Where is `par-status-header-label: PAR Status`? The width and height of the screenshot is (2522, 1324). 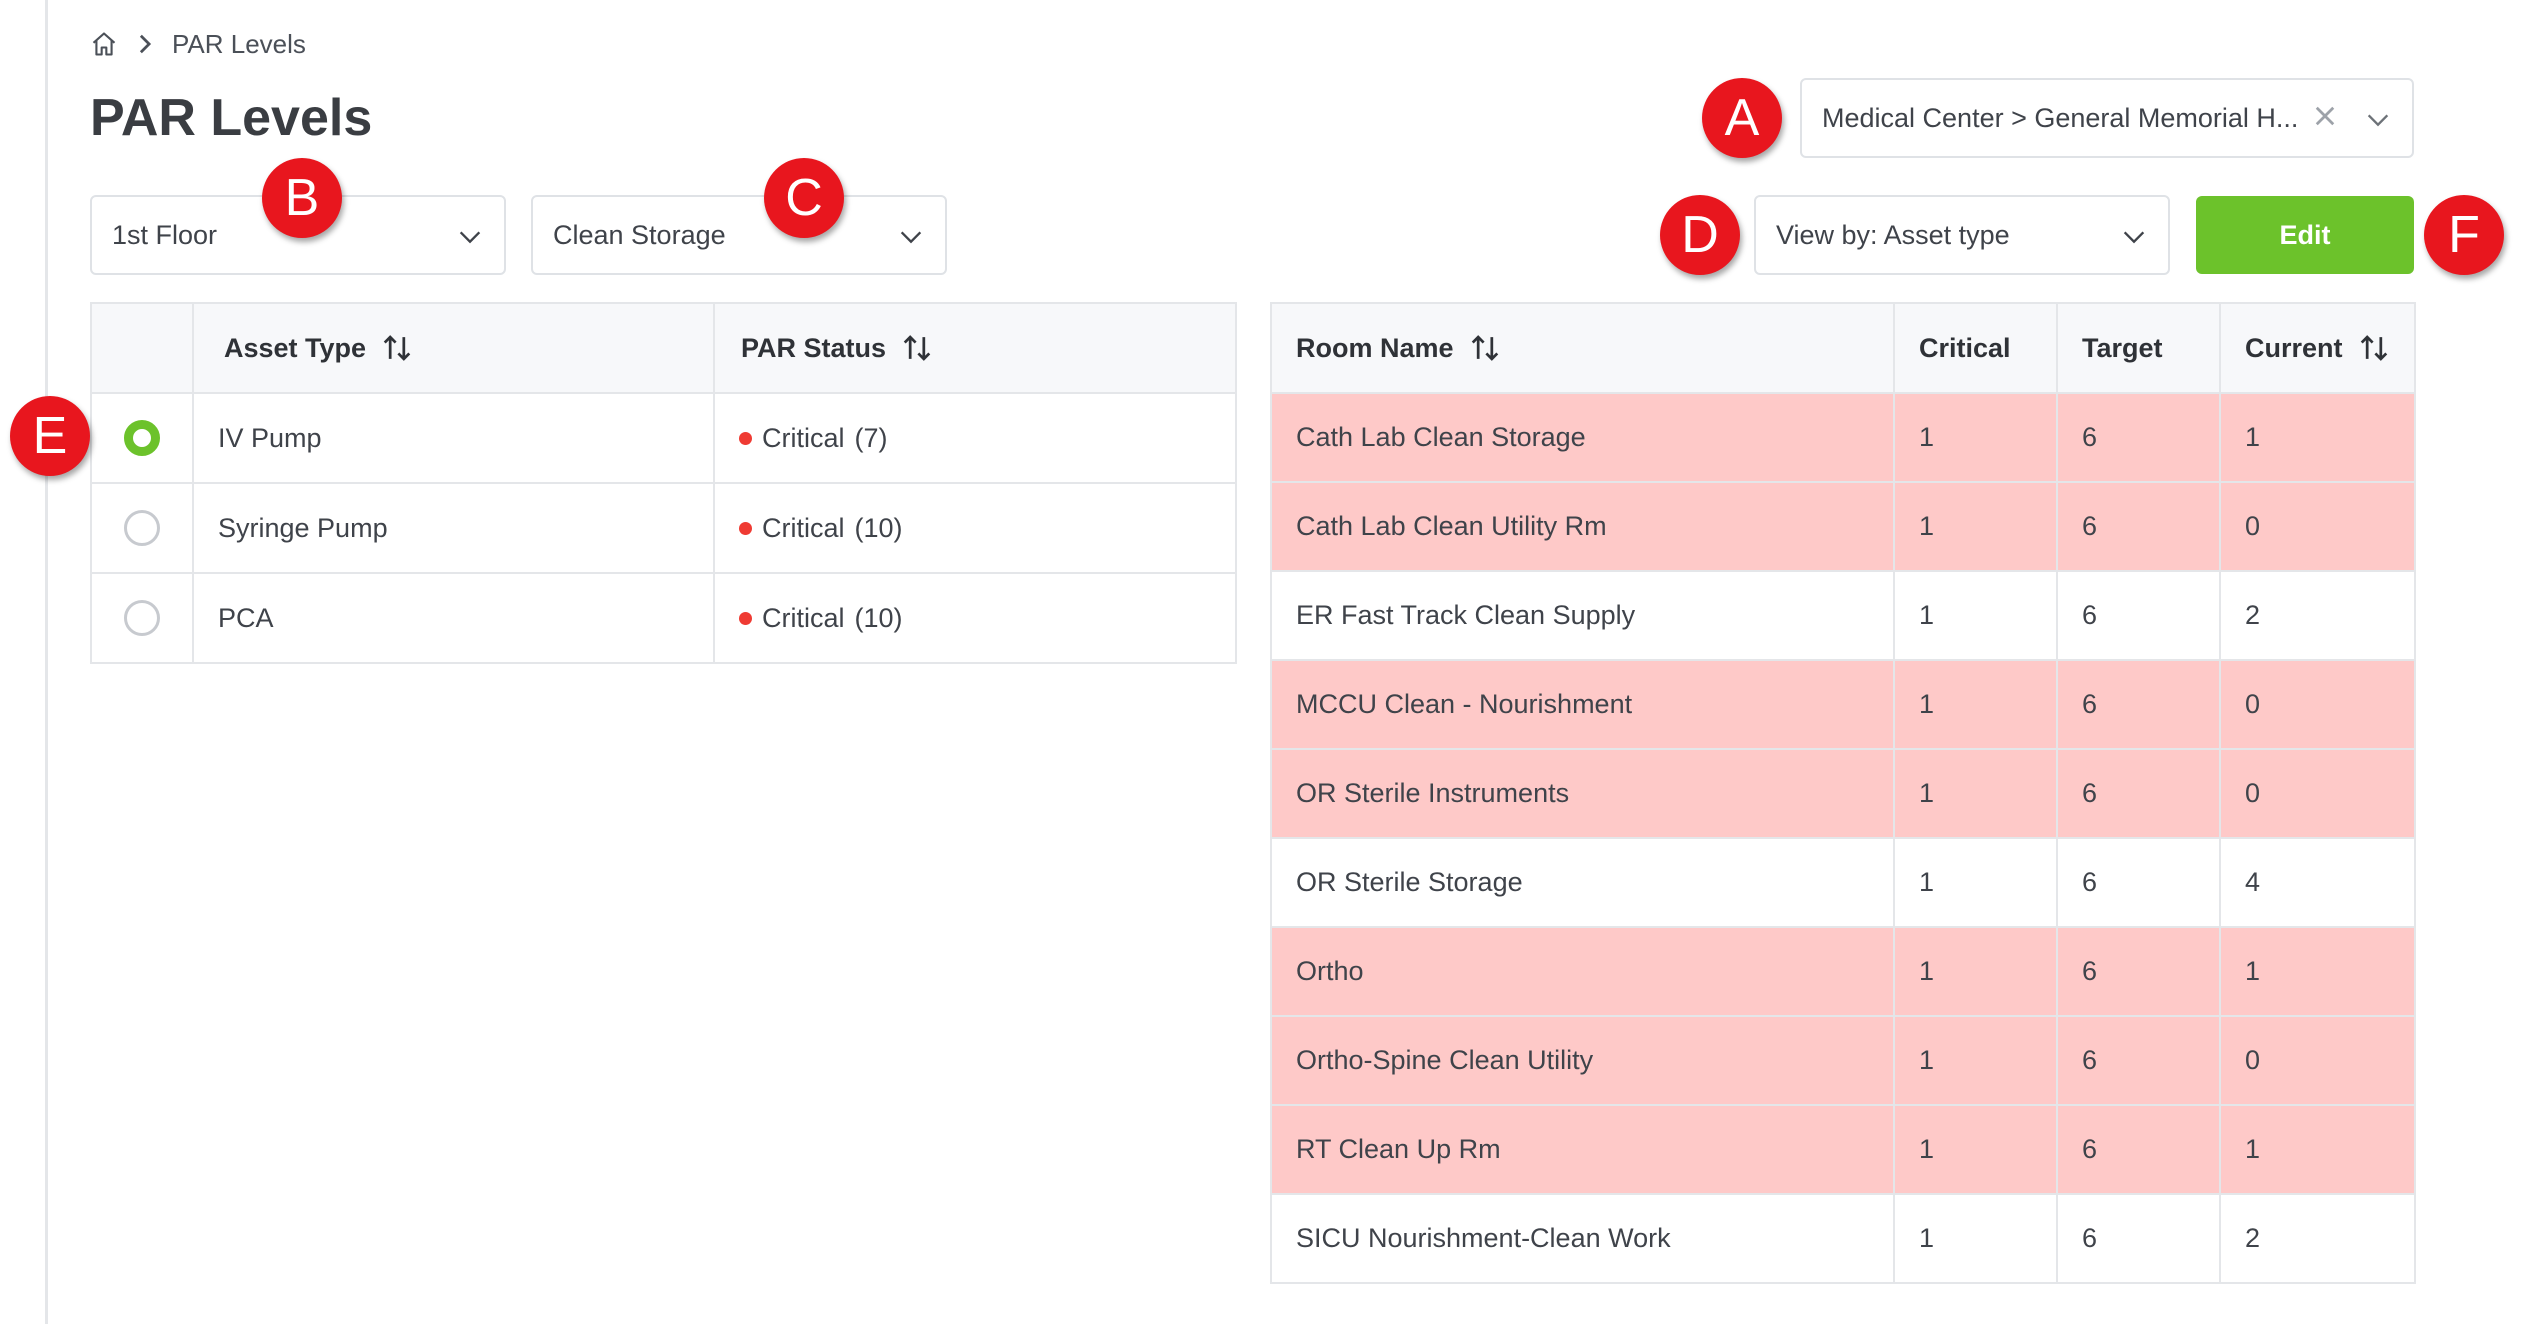
par-status-header-label: PAR Status is located at coordinates (814, 347).